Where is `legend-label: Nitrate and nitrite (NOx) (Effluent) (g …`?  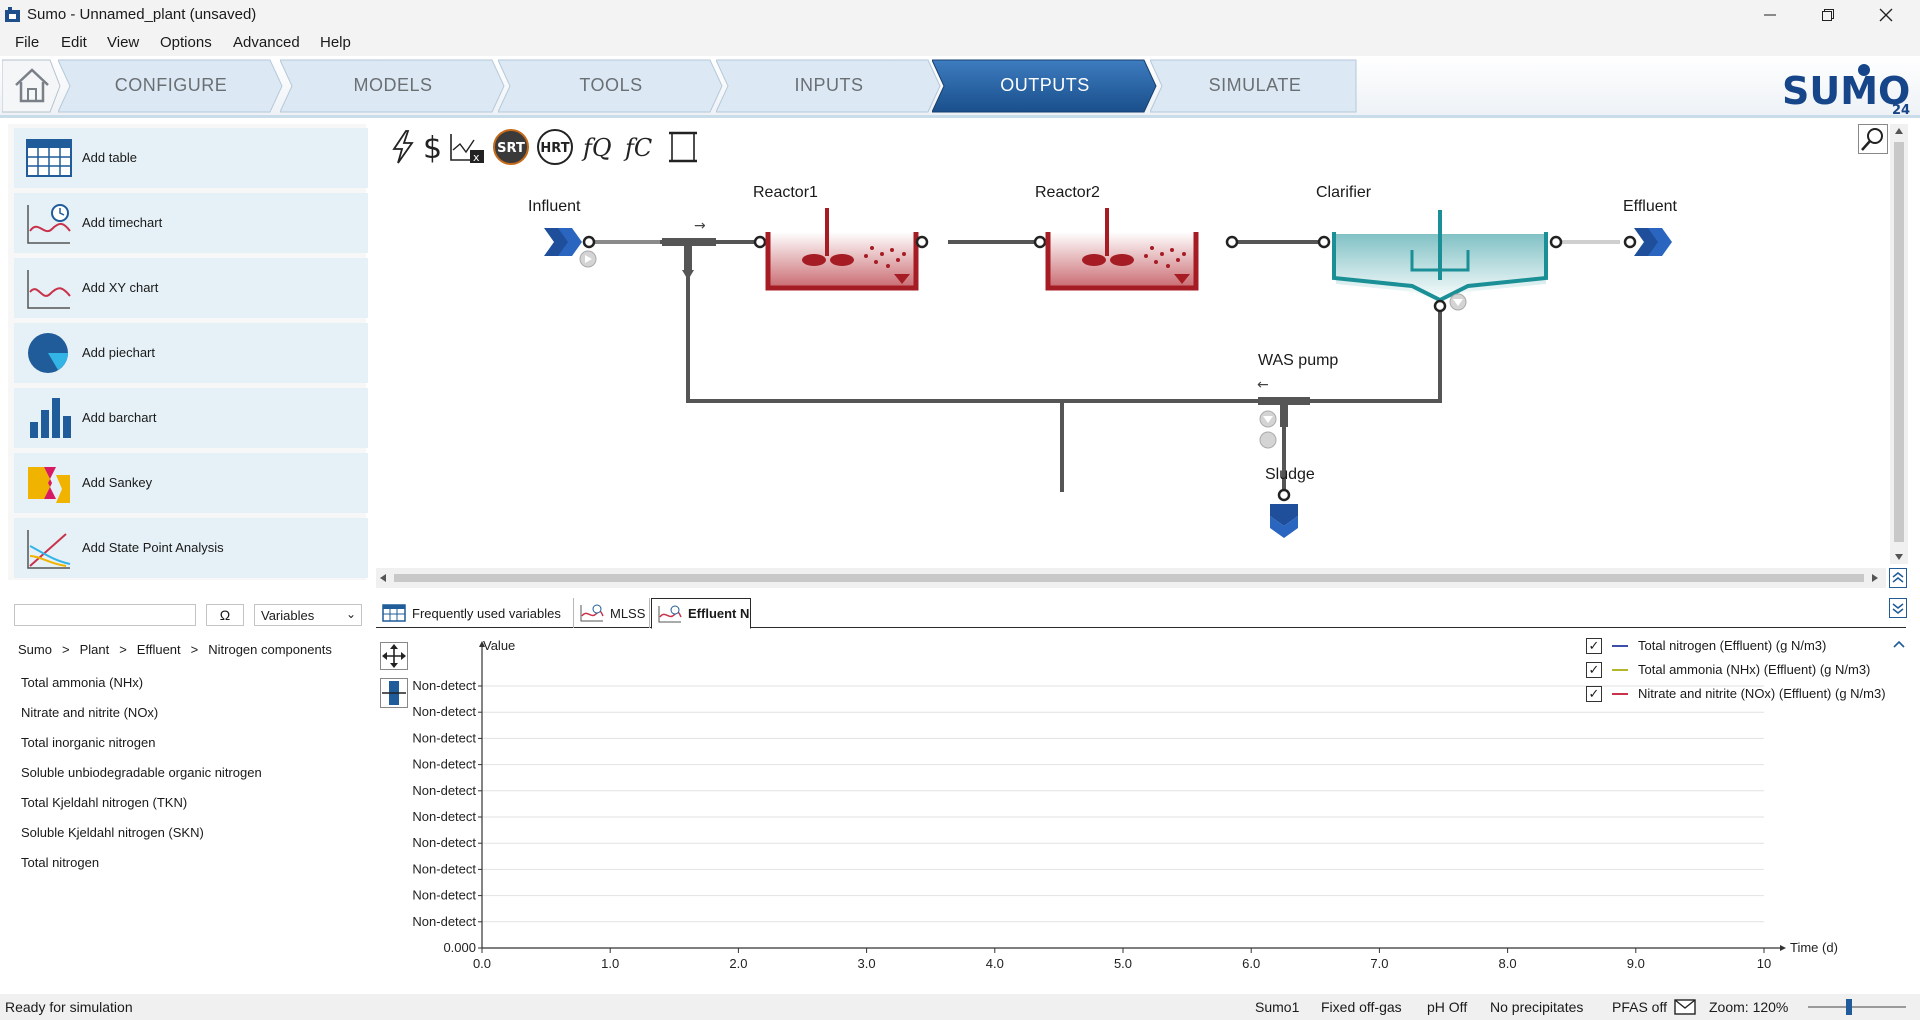 legend-label: Nitrate and nitrite (NOx) (Effluent) (g … is located at coordinates (1762, 693).